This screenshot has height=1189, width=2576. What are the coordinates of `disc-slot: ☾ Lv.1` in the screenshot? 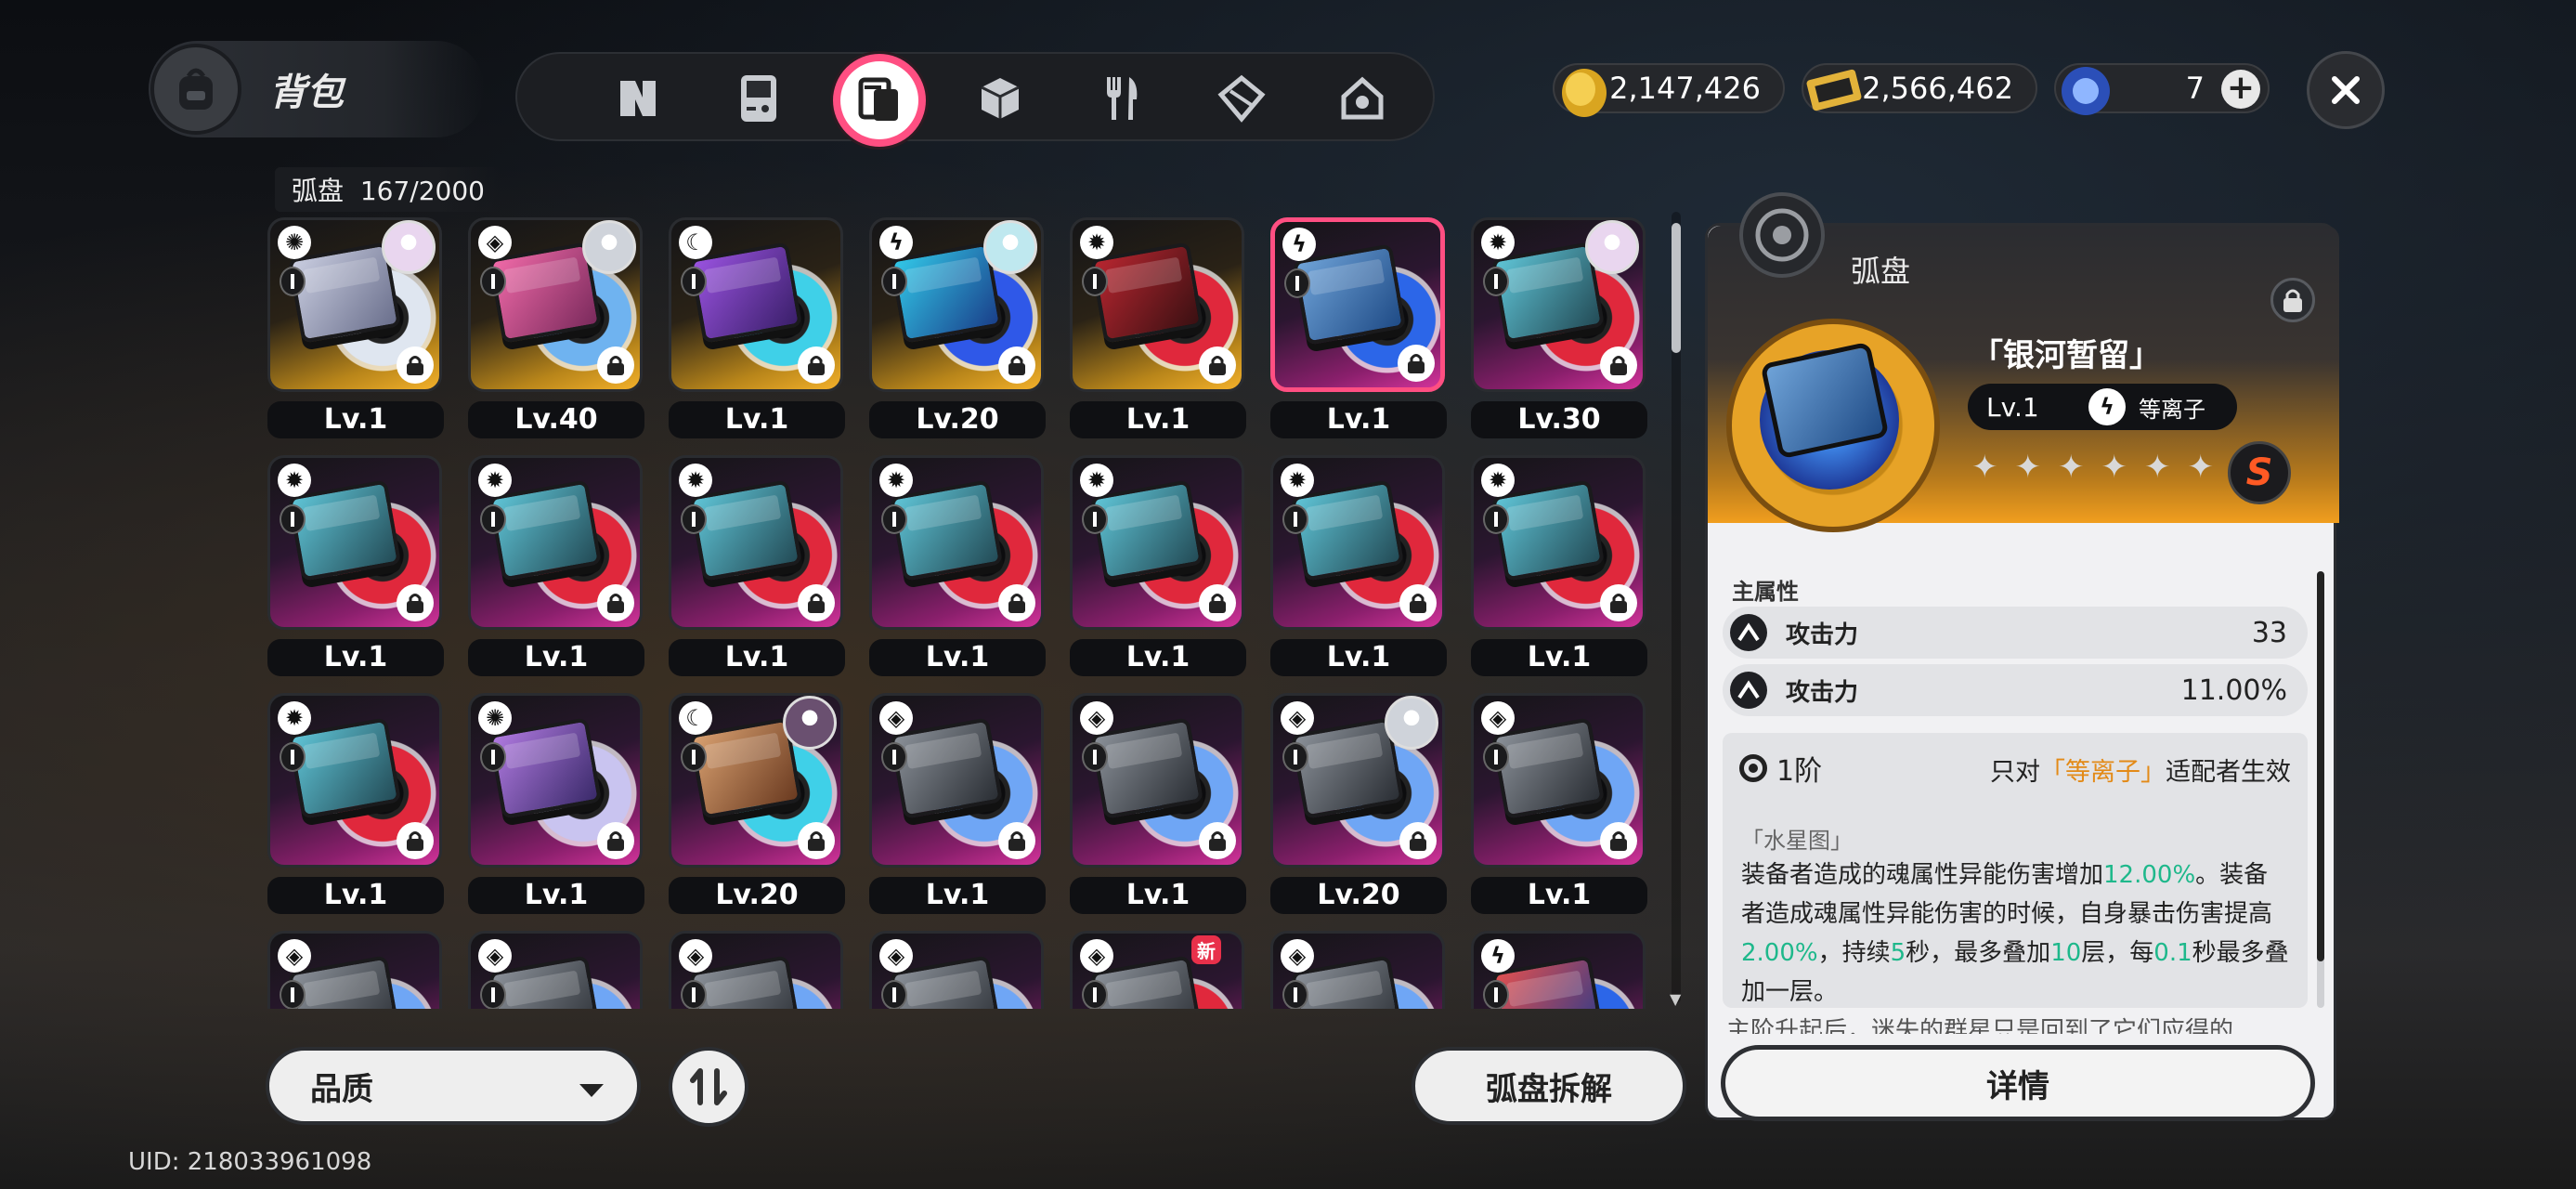 It's located at (754, 328).